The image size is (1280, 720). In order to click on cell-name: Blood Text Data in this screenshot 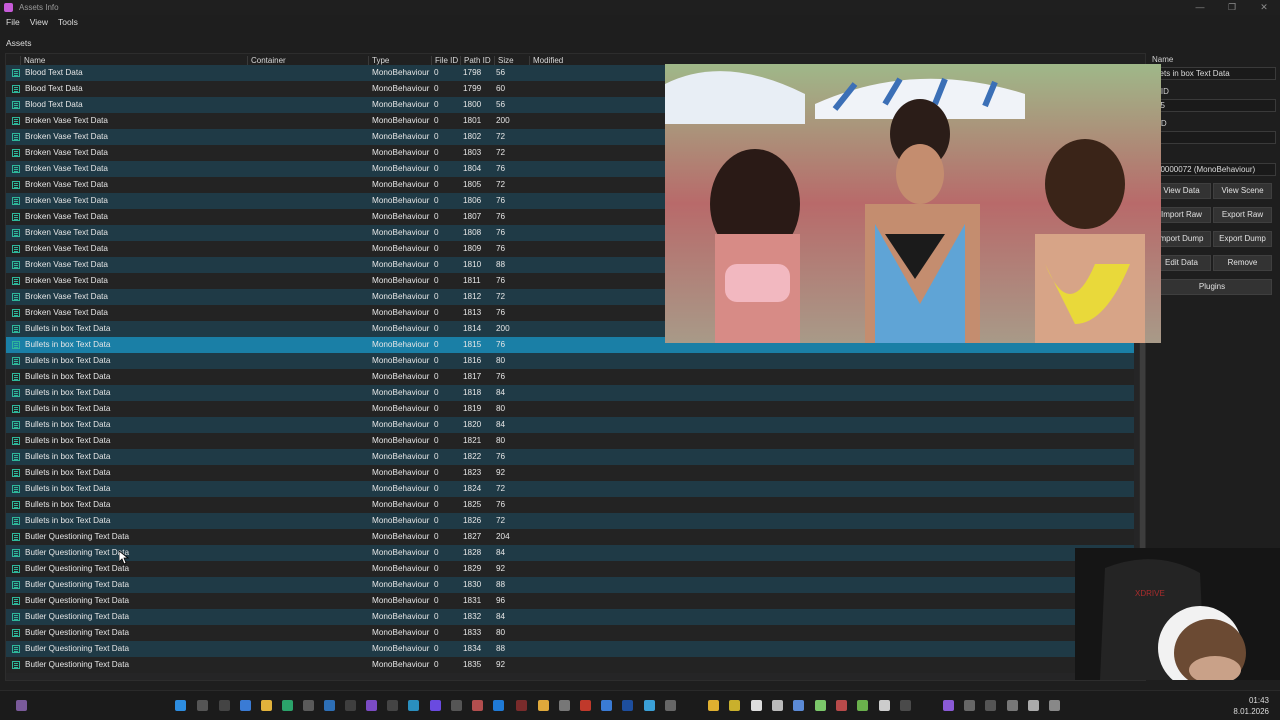, I will do `click(54, 72)`.